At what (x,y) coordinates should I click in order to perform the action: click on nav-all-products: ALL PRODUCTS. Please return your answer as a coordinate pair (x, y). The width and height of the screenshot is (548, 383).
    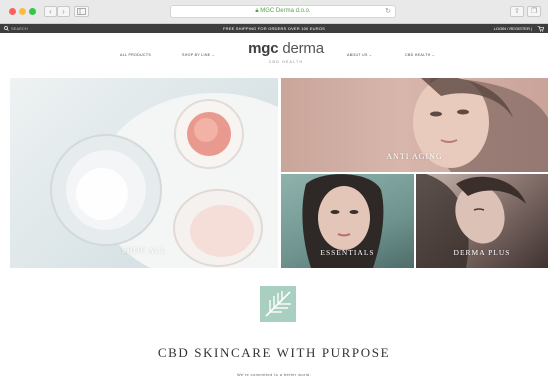
    Looking at the image, I should click on (135, 55).